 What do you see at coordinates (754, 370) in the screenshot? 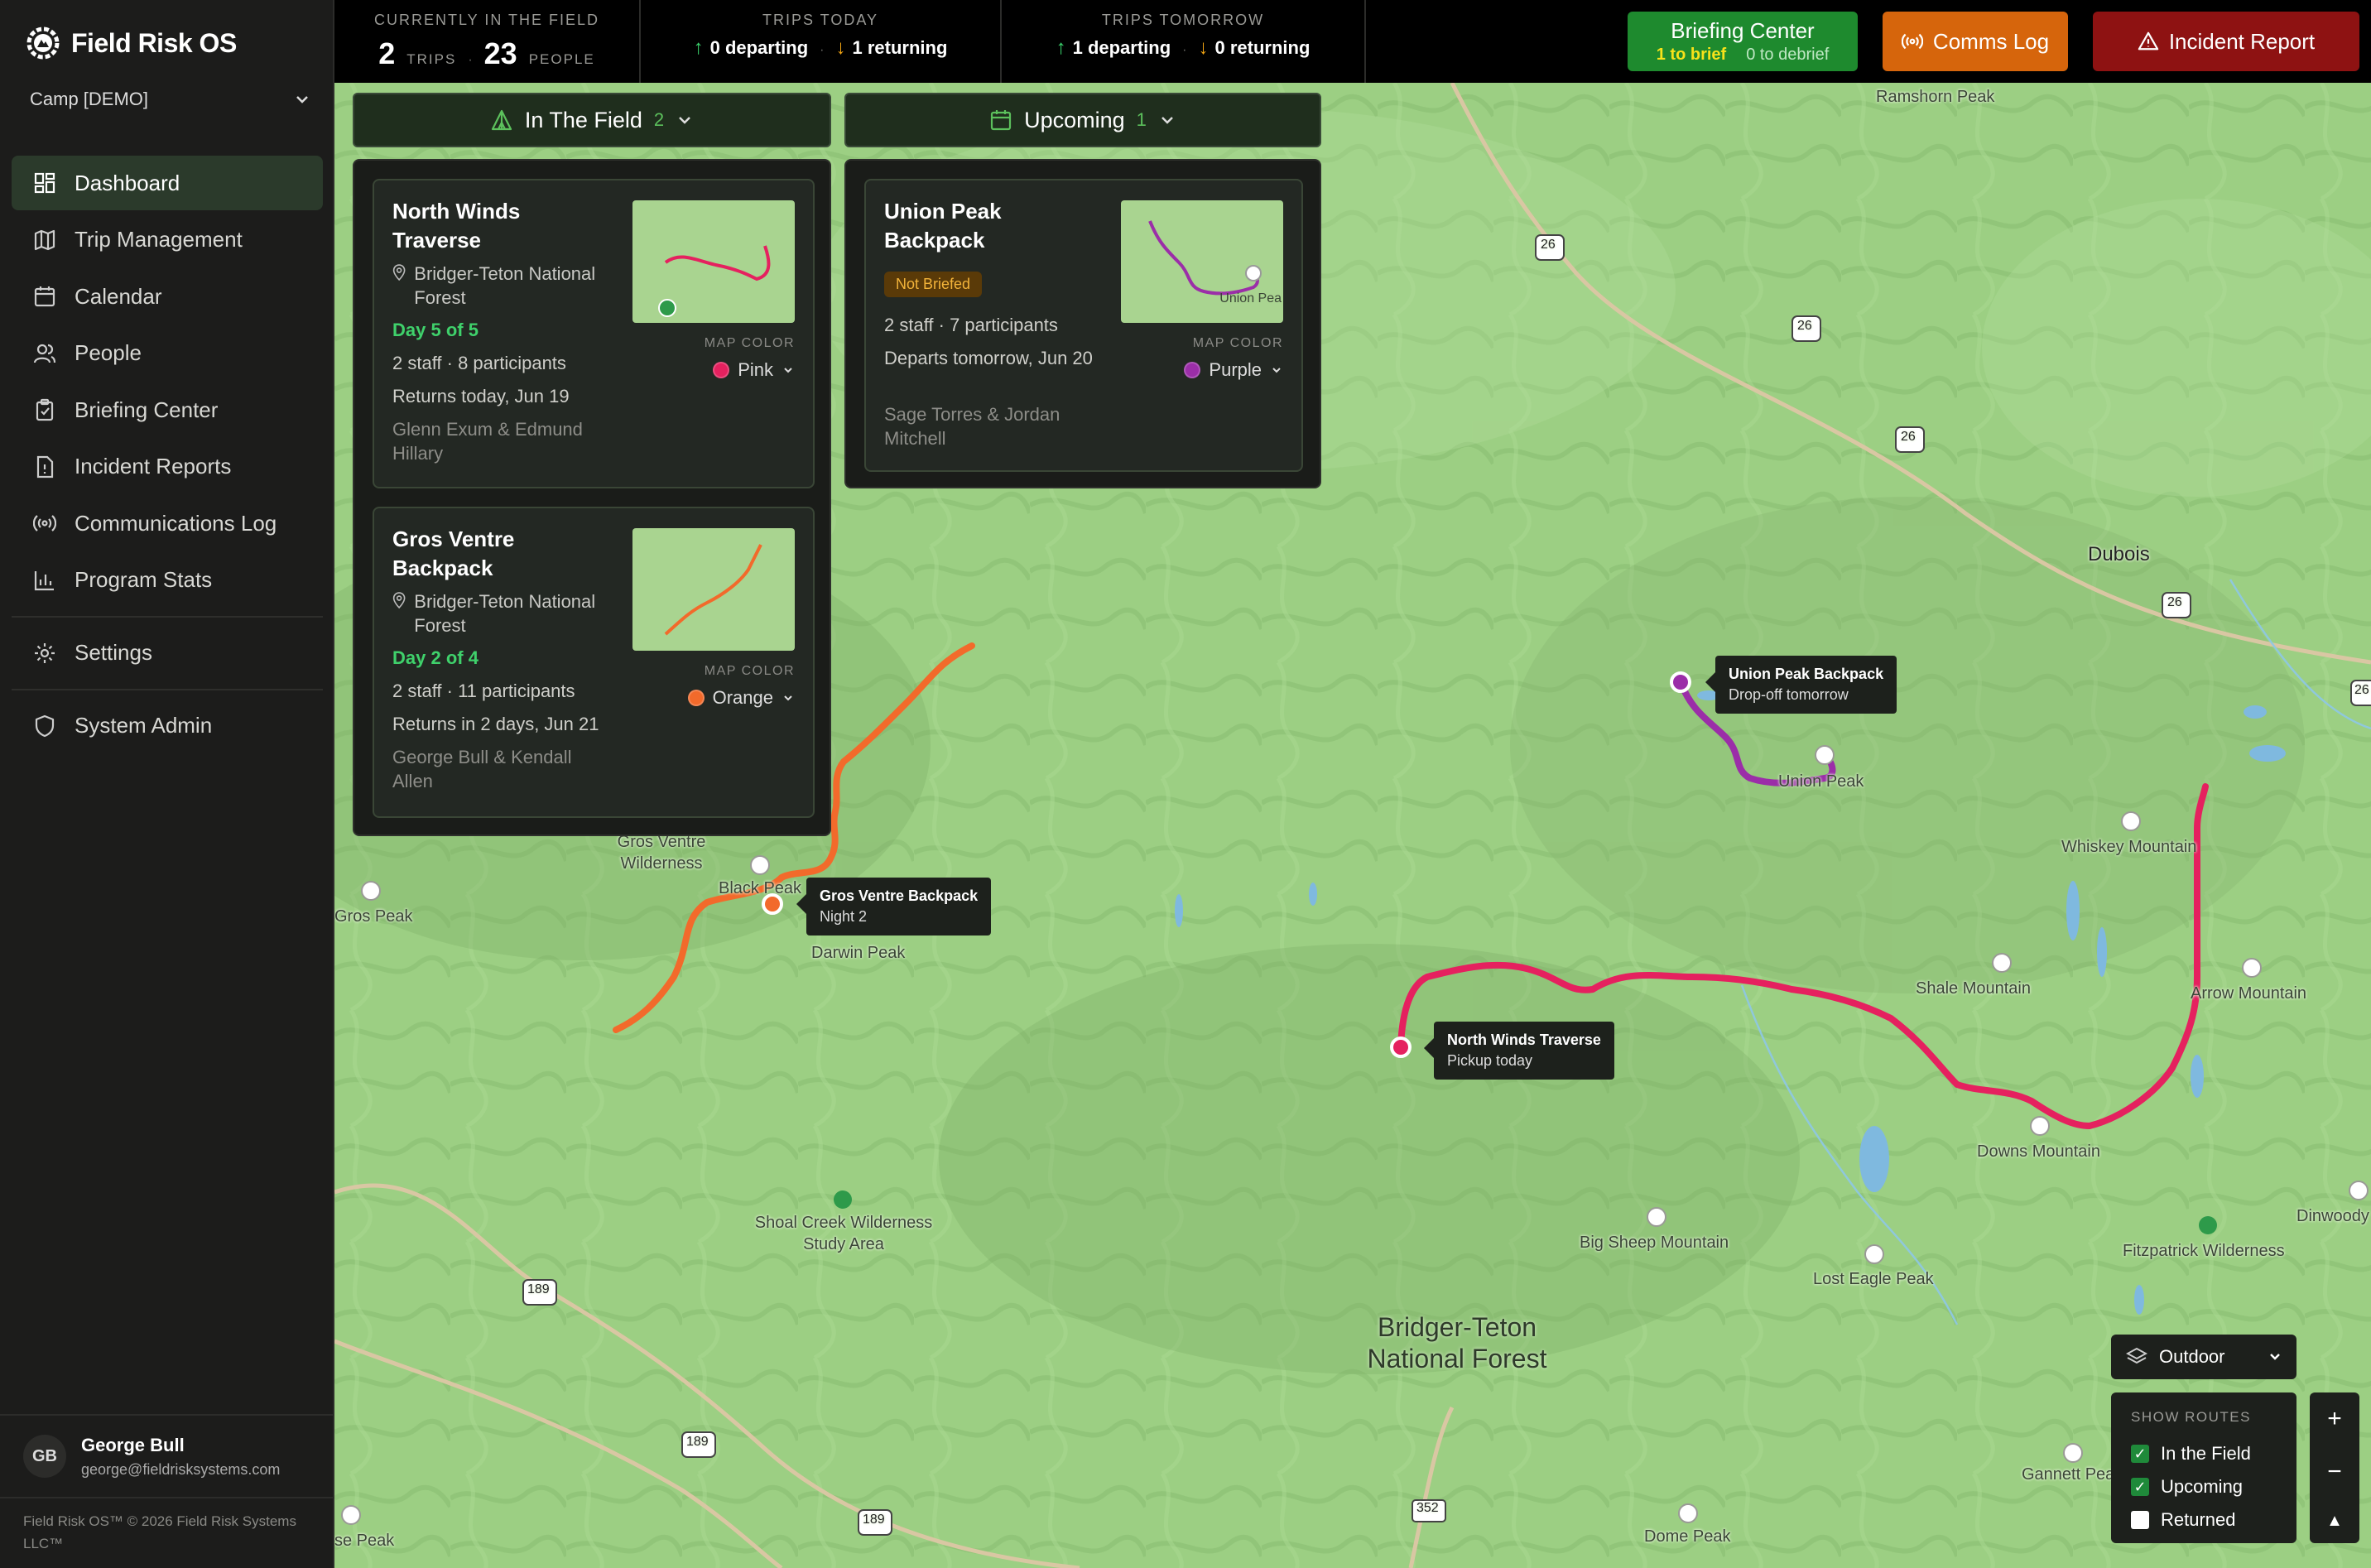
I see `map-color-select: Pink` at bounding box center [754, 370].